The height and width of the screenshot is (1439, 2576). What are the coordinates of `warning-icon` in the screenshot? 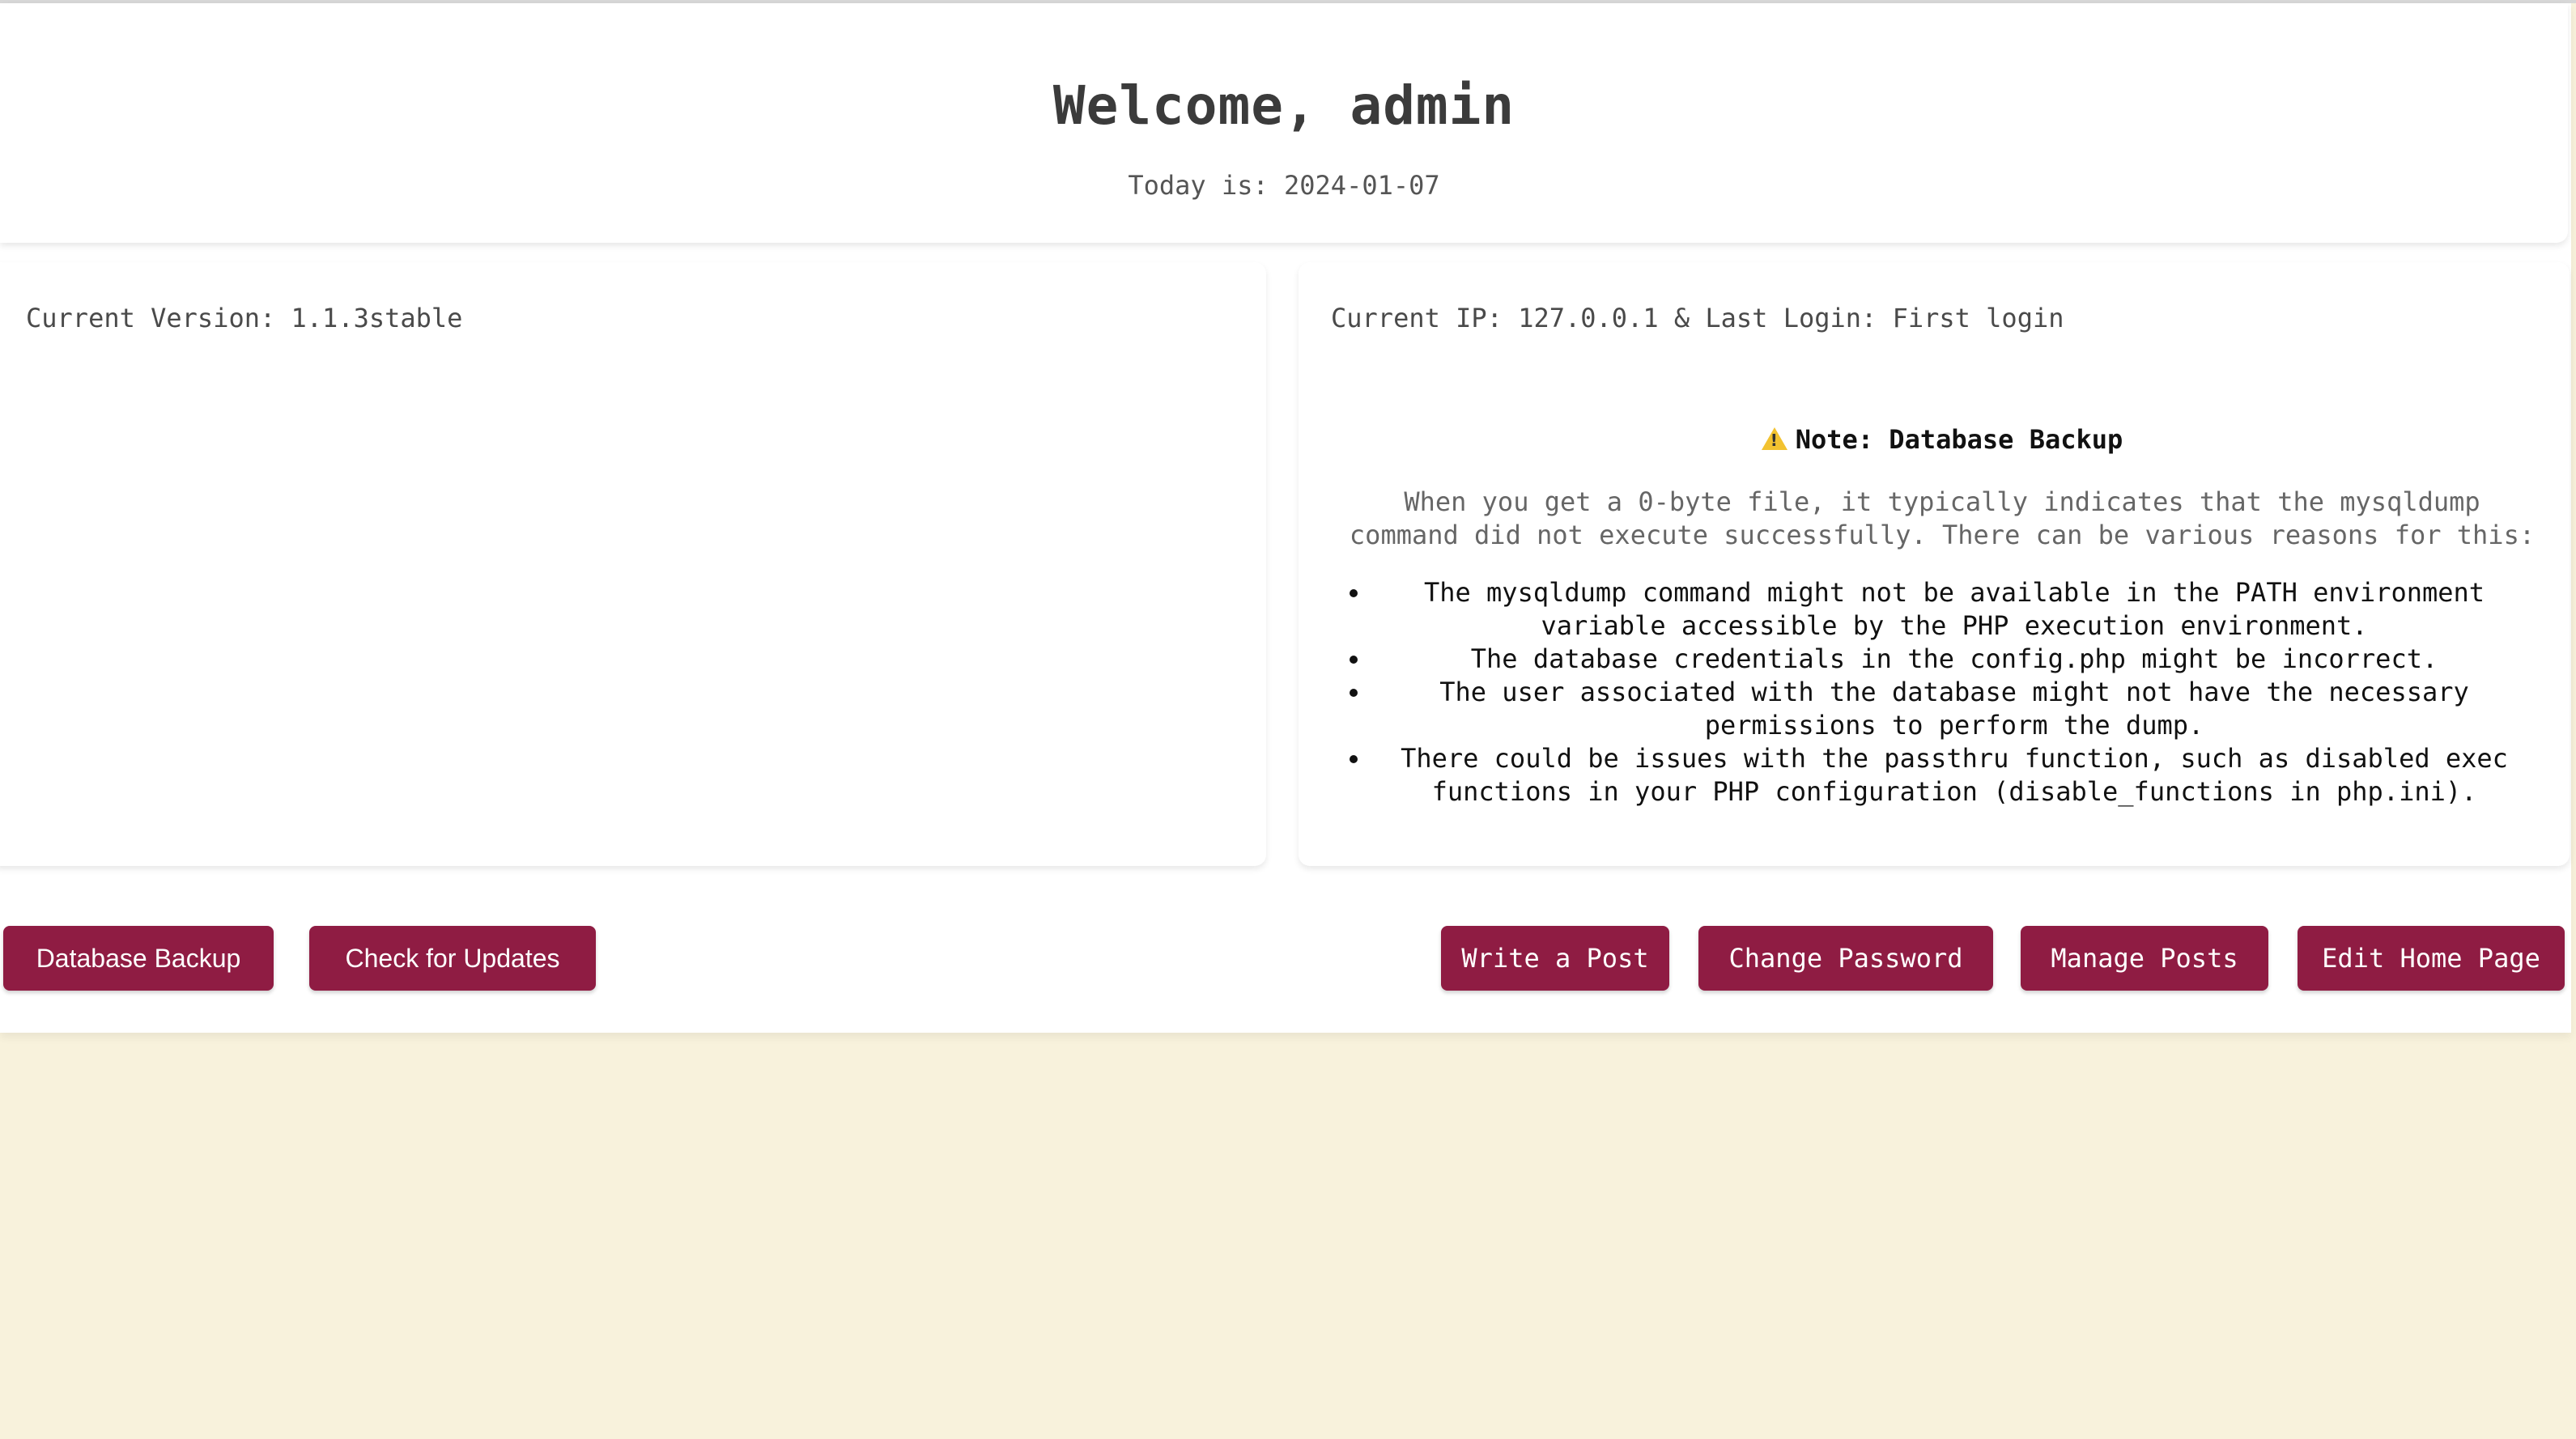 It's located at (1774, 439).